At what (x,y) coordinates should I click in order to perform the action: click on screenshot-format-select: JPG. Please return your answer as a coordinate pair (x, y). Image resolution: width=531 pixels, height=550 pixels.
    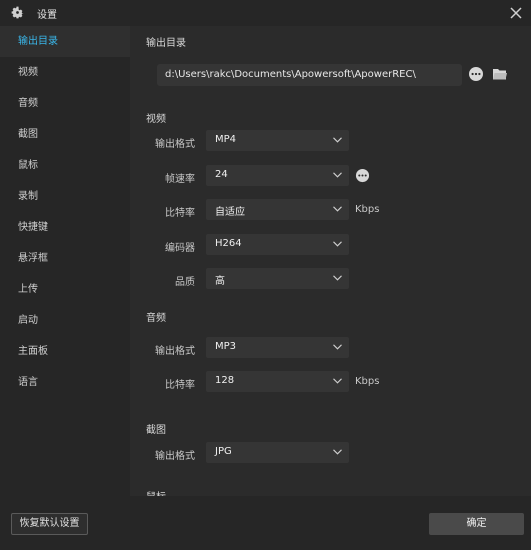
    Looking at the image, I should click on (277, 452).